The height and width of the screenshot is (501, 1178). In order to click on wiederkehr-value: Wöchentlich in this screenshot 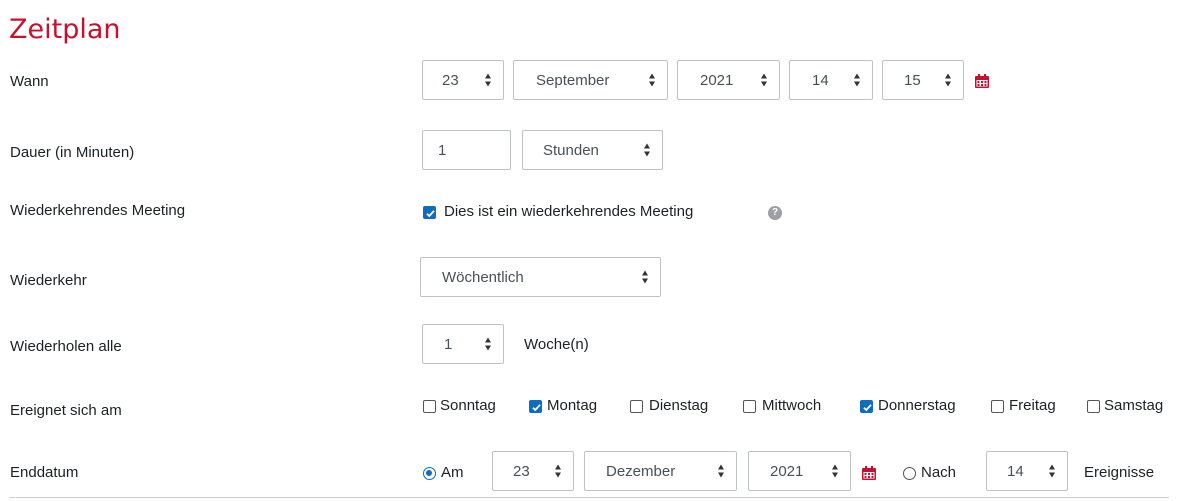, I will do `click(483, 277)`.